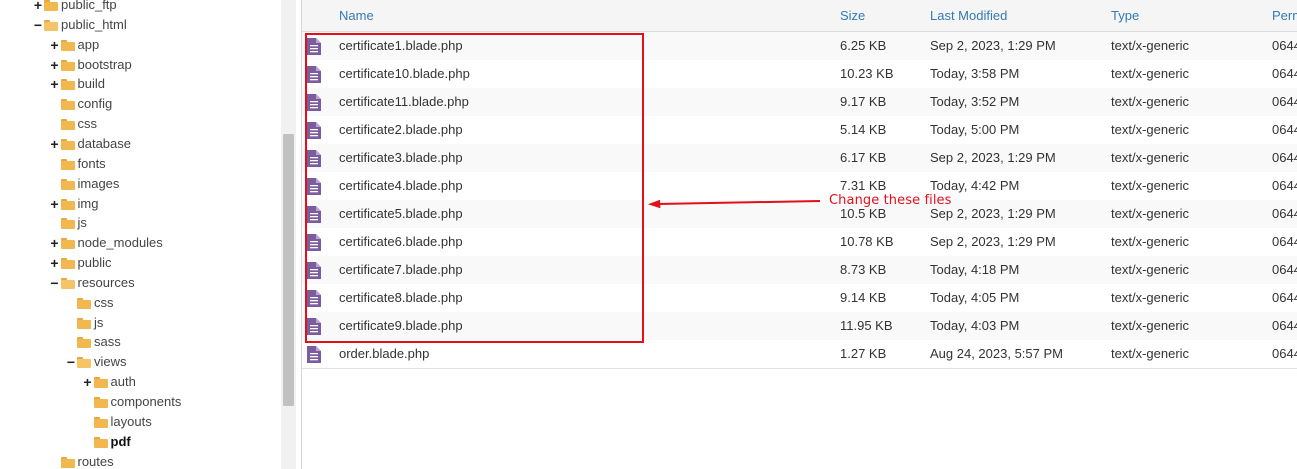 This screenshot has height=469, width=1297. Describe the element at coordinates (98, 183) in the screenshot. I see `tree-item-label: images` at that location.